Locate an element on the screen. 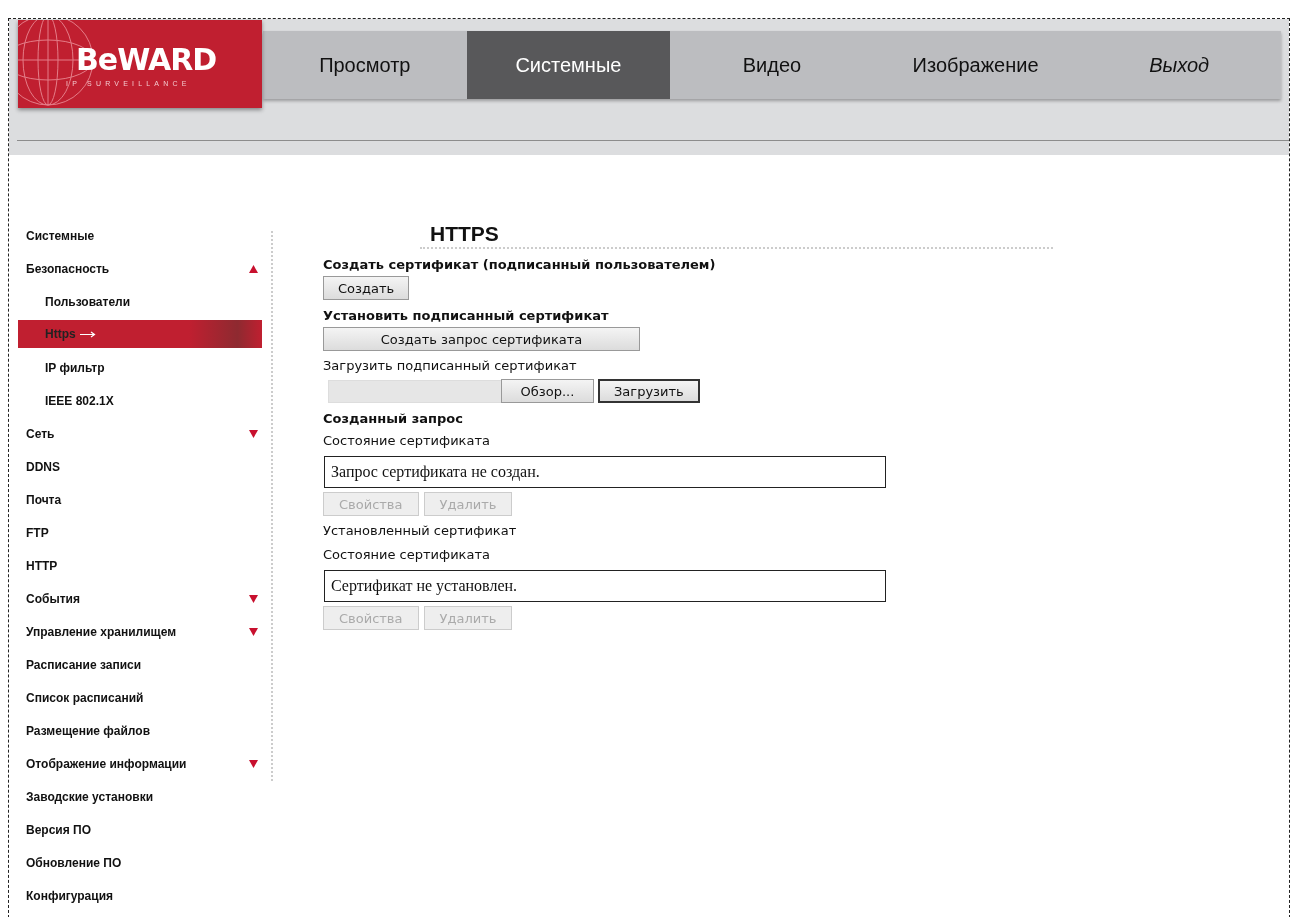  sidebar-item: FTP is located at coordinates (140, 532).